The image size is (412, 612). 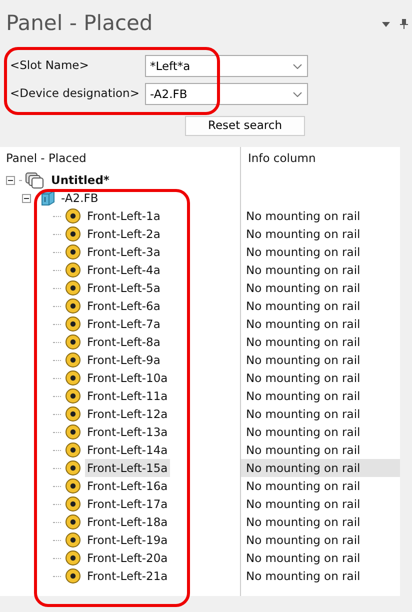 What do you see at coordinates (79, 198) in the screenshot?
I see `tree-item: -A2.FB` at bounding box center [79, 198].